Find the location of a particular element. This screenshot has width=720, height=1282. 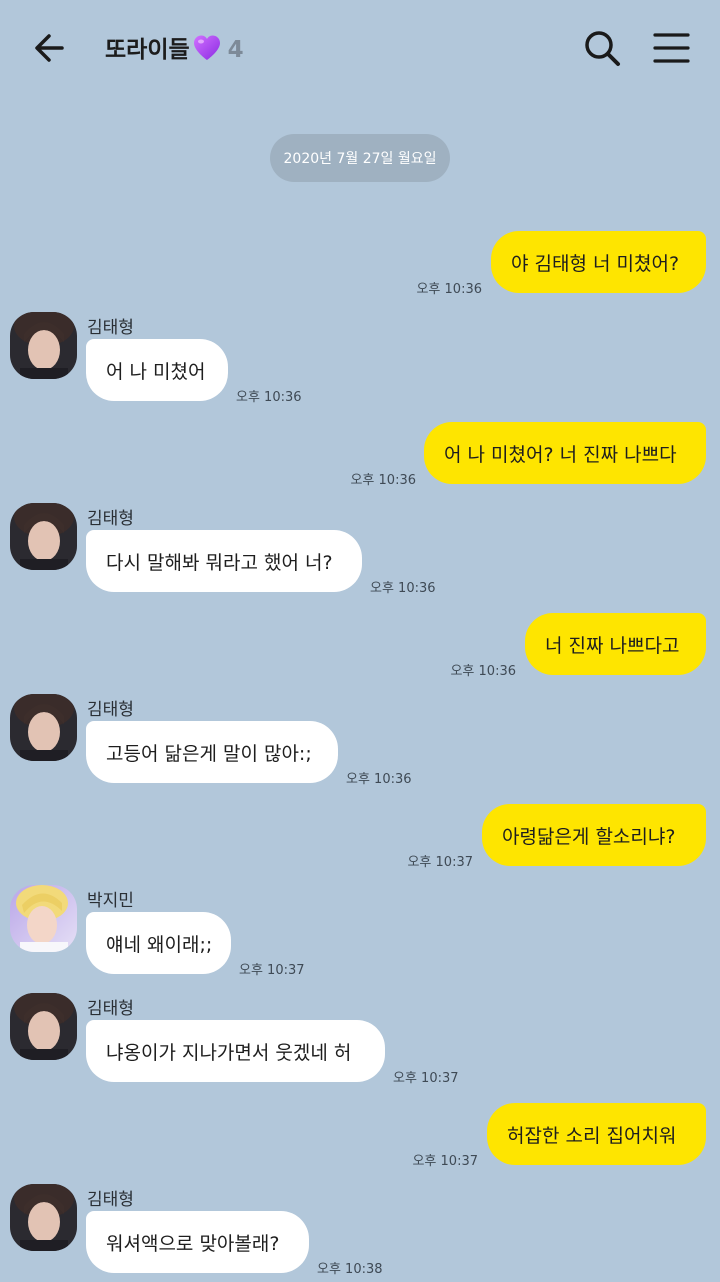

purple-heart-icon is located at coordinates (207, 51).